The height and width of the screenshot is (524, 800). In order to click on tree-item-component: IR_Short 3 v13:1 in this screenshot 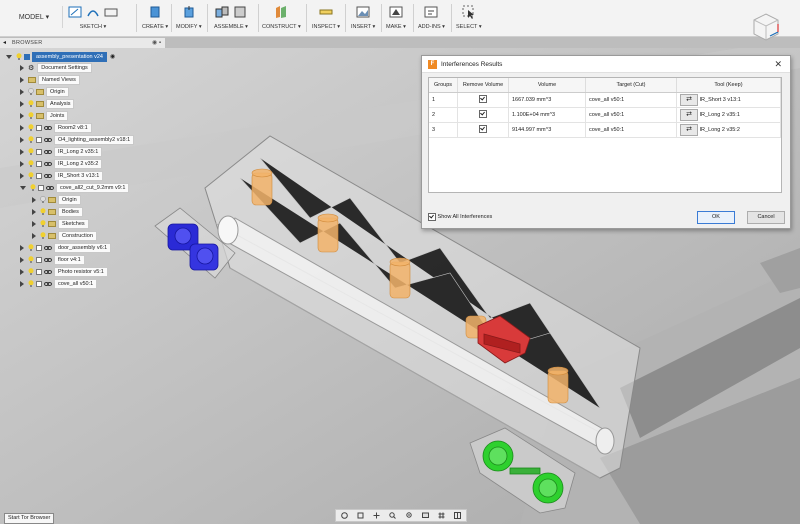, I will do `click(62, 175)`.